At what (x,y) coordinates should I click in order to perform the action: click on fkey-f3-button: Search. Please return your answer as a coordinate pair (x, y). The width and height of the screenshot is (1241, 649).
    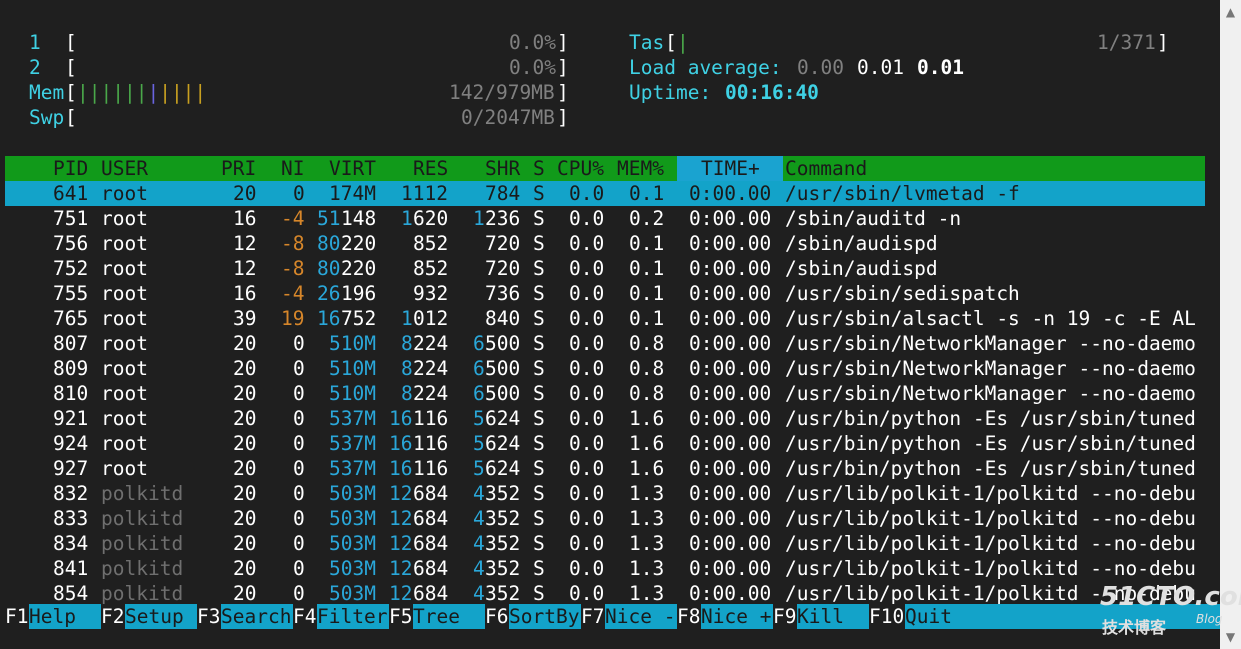
    Looking at the image, I should click on (257, 616).